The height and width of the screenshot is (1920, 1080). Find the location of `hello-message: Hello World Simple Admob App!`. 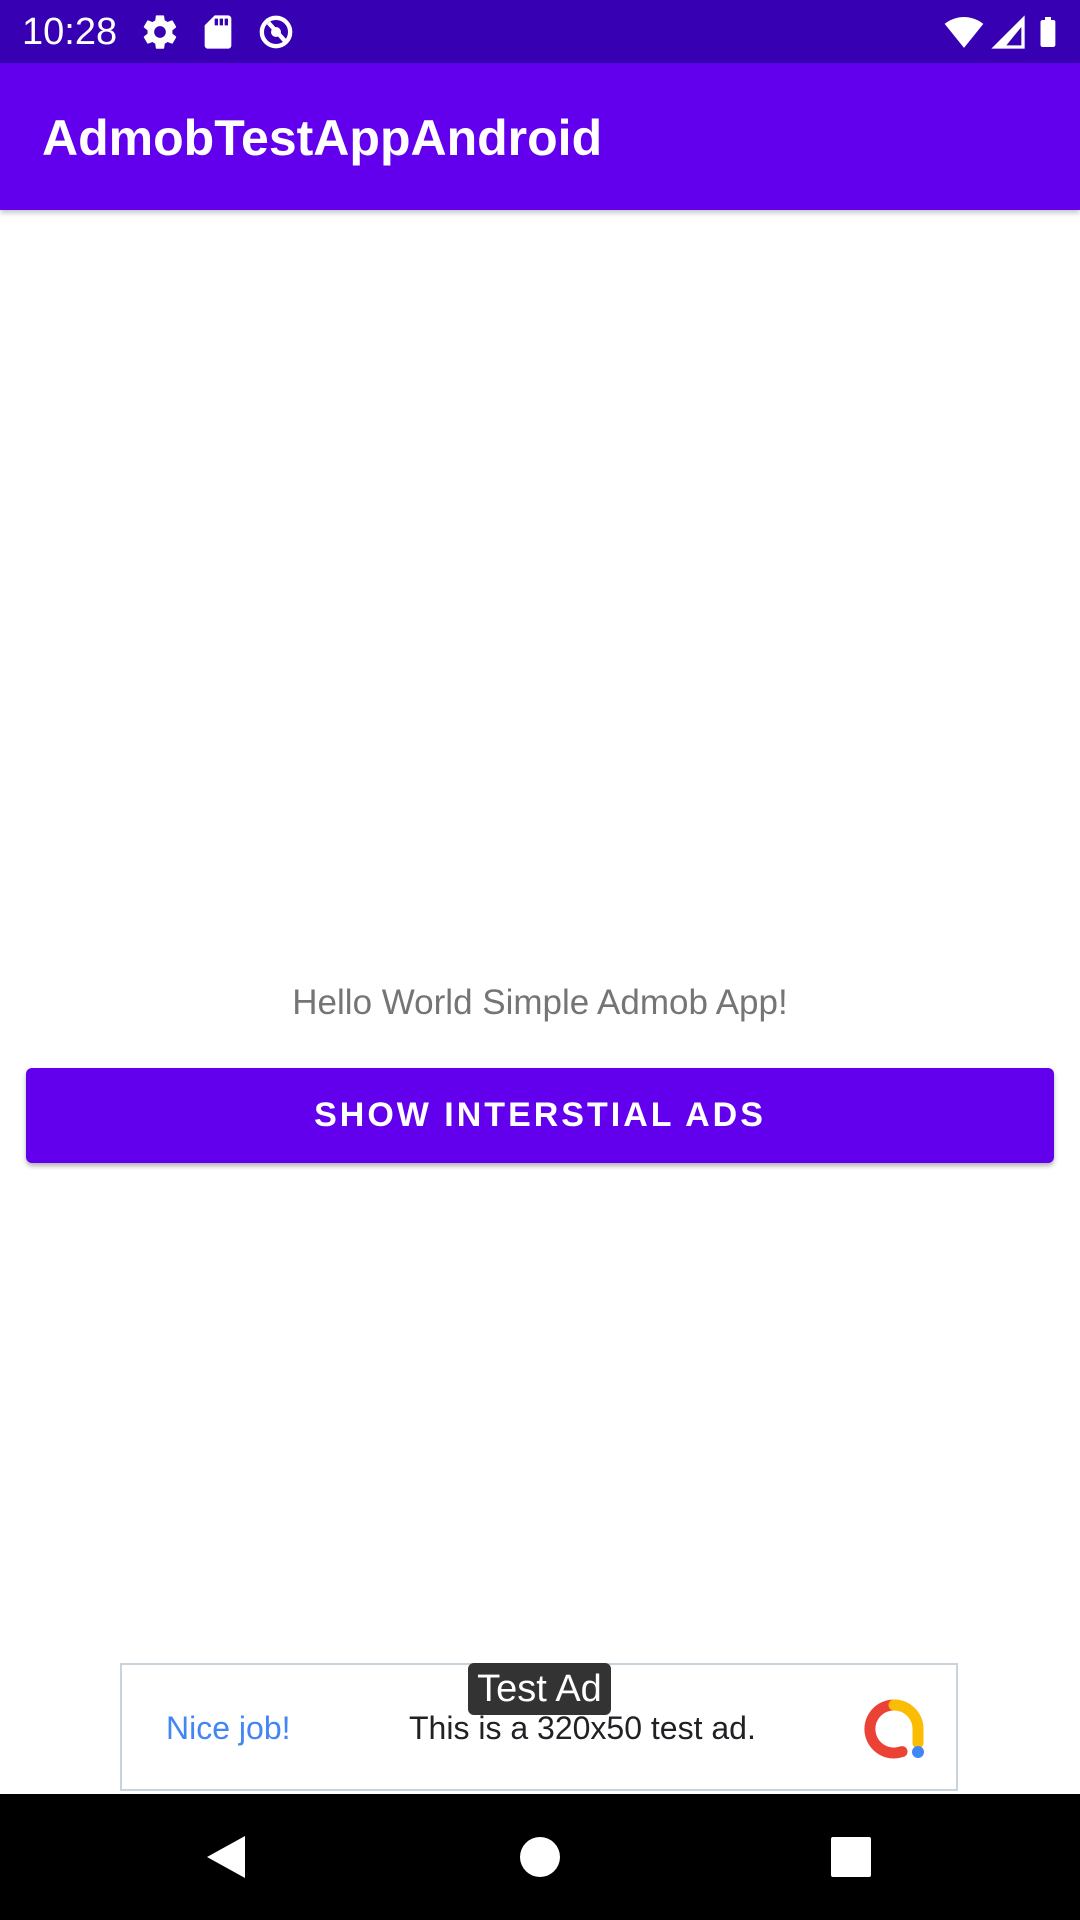

hello-message: Hello World Simple Admob App! is located at coordinates (540, 1002).